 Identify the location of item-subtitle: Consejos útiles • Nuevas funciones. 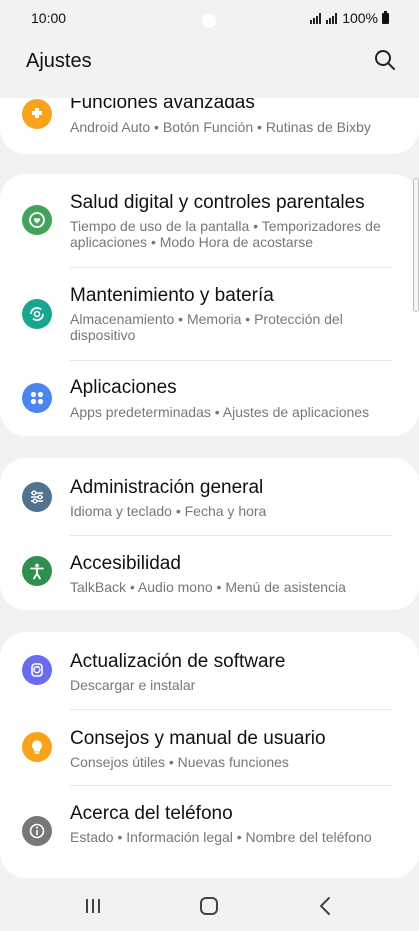
(179, 762).